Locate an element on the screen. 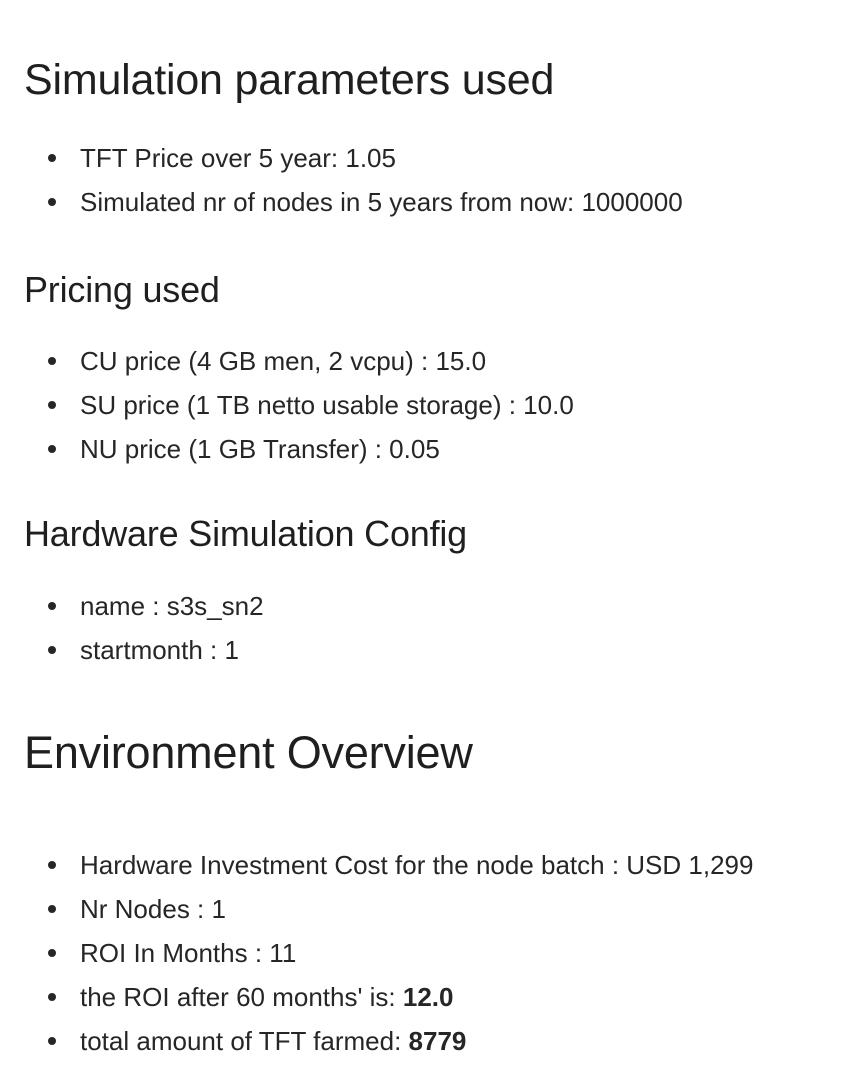 The image size is (860, 1090). list-hardware-config: name : s3s_sn2 startmonth : 1 is located at coordinates (437, 628).